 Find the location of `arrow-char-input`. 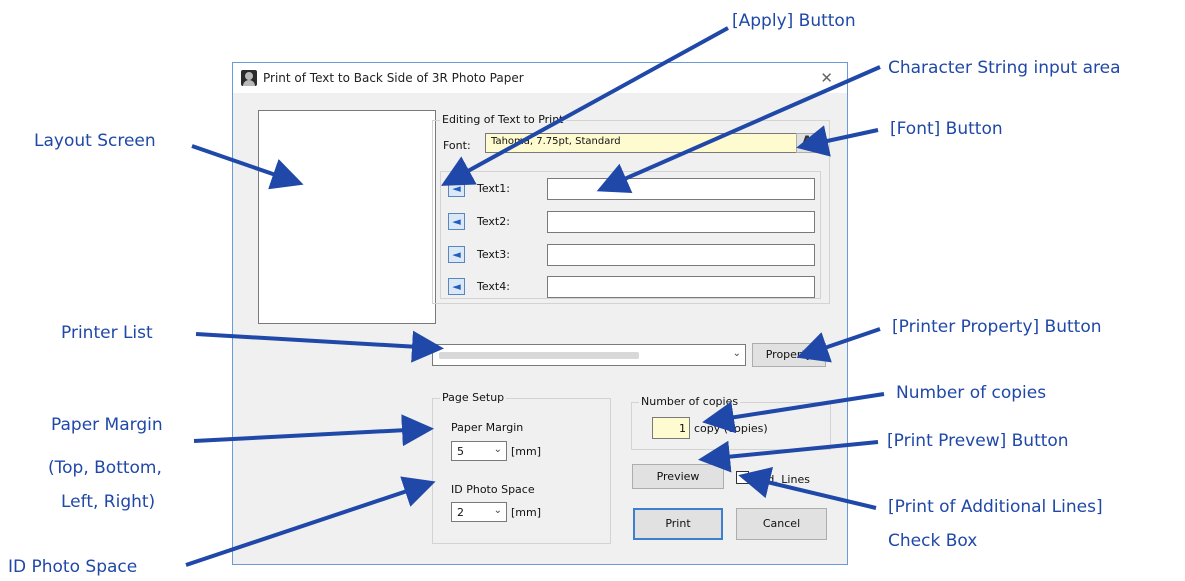

arrow-char-input is located at coordinates (738, 129).